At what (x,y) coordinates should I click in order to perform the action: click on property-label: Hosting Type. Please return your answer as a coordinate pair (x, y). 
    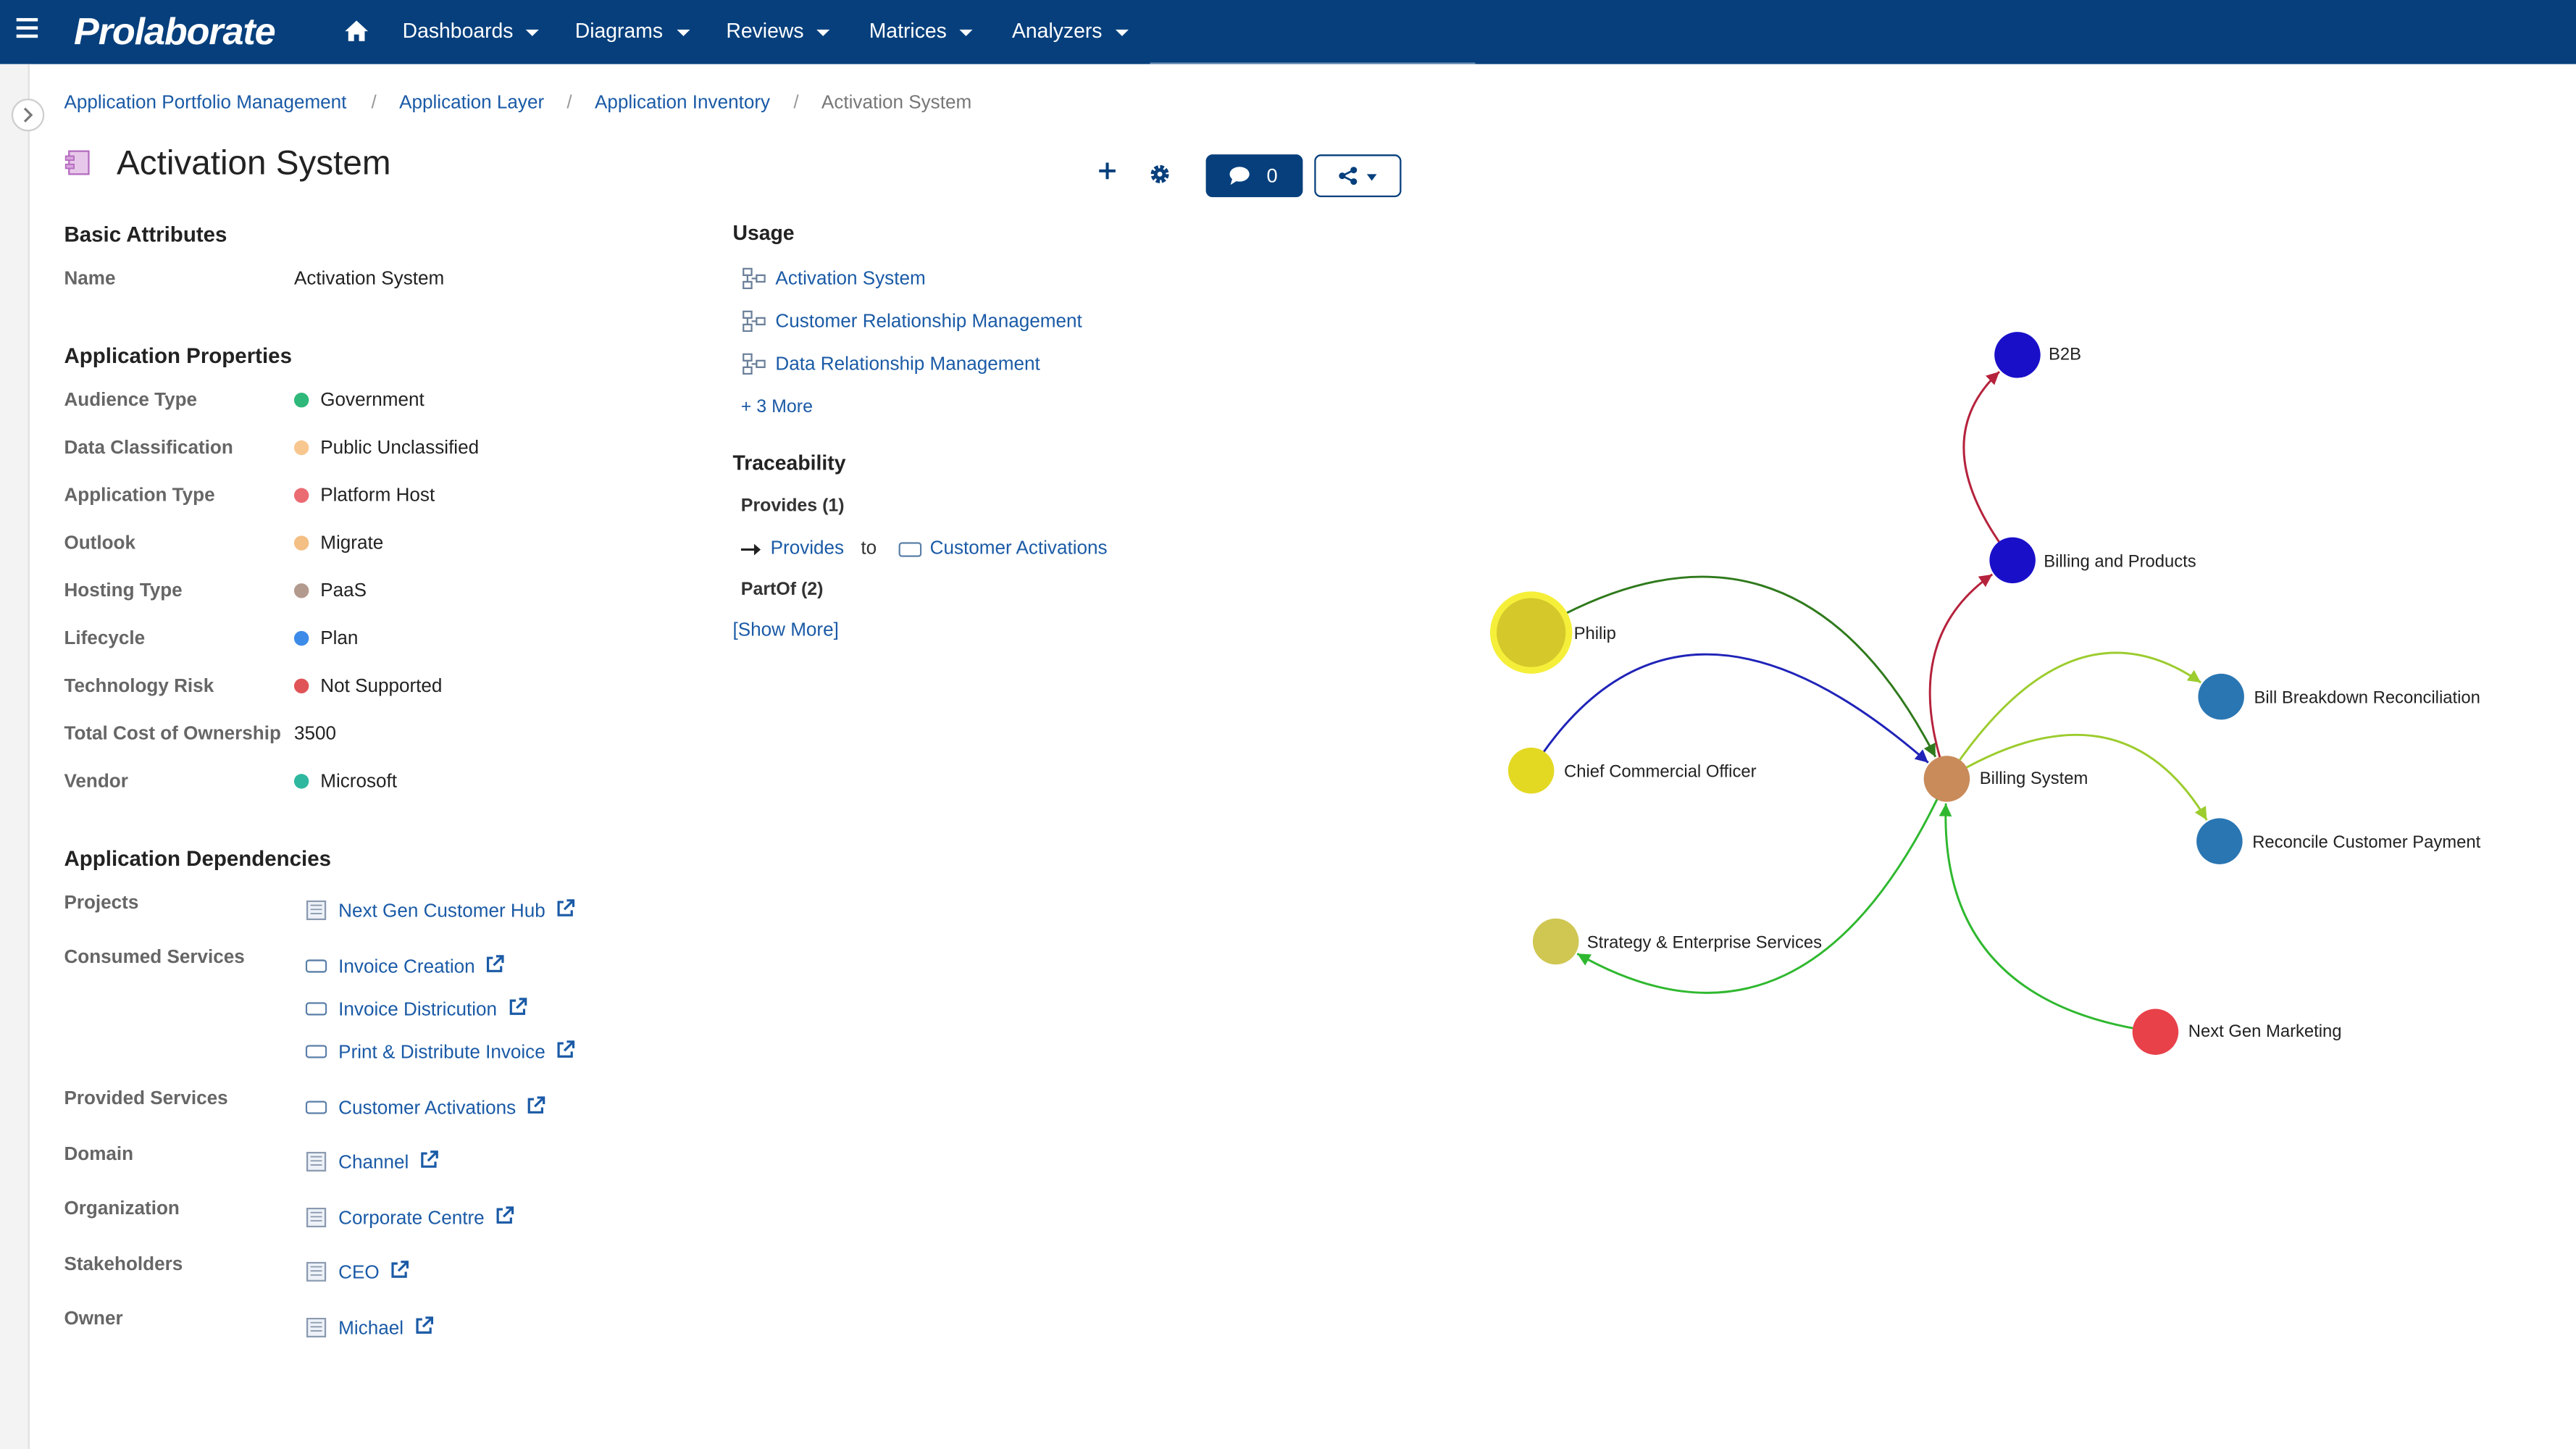
    Looking at the image, I should click on (123, 592).